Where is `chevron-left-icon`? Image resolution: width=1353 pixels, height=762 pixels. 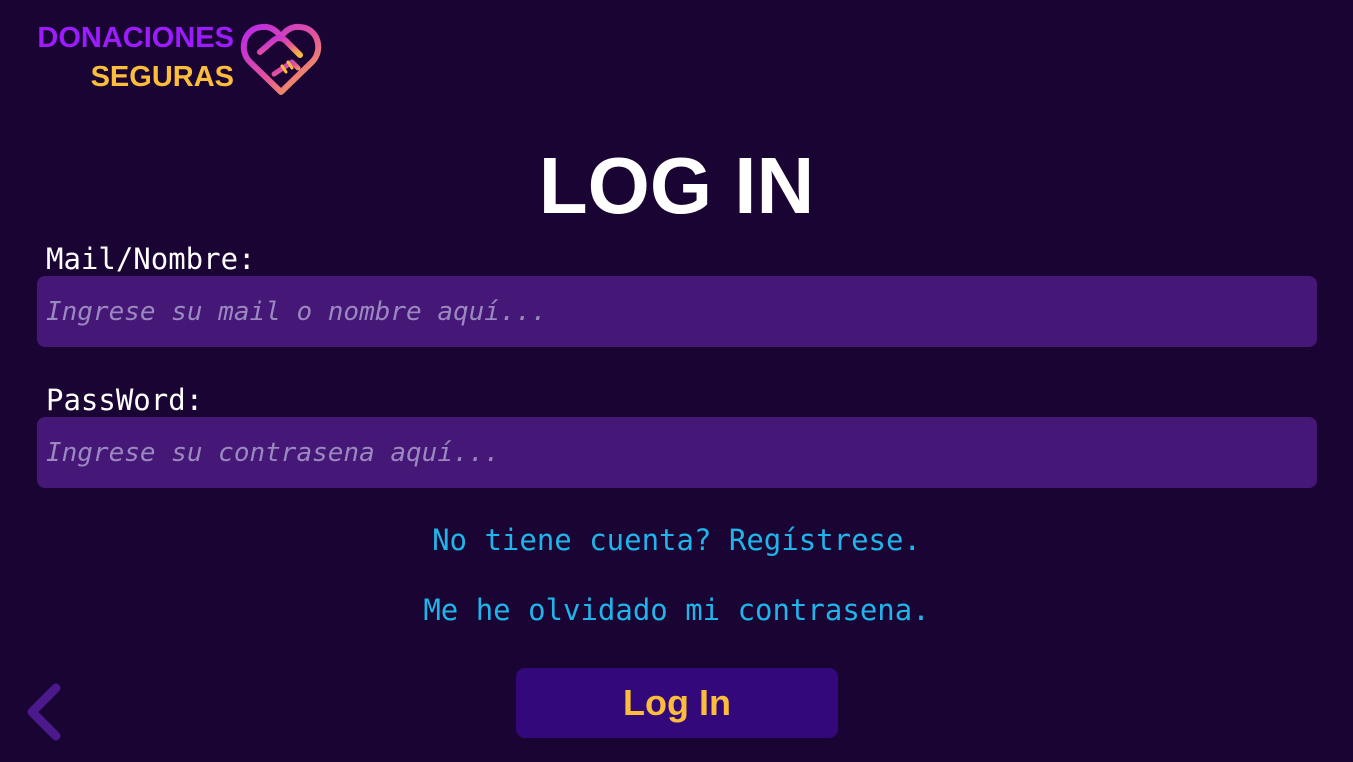 chevron-left-icon is located at coordinates (44, 712).